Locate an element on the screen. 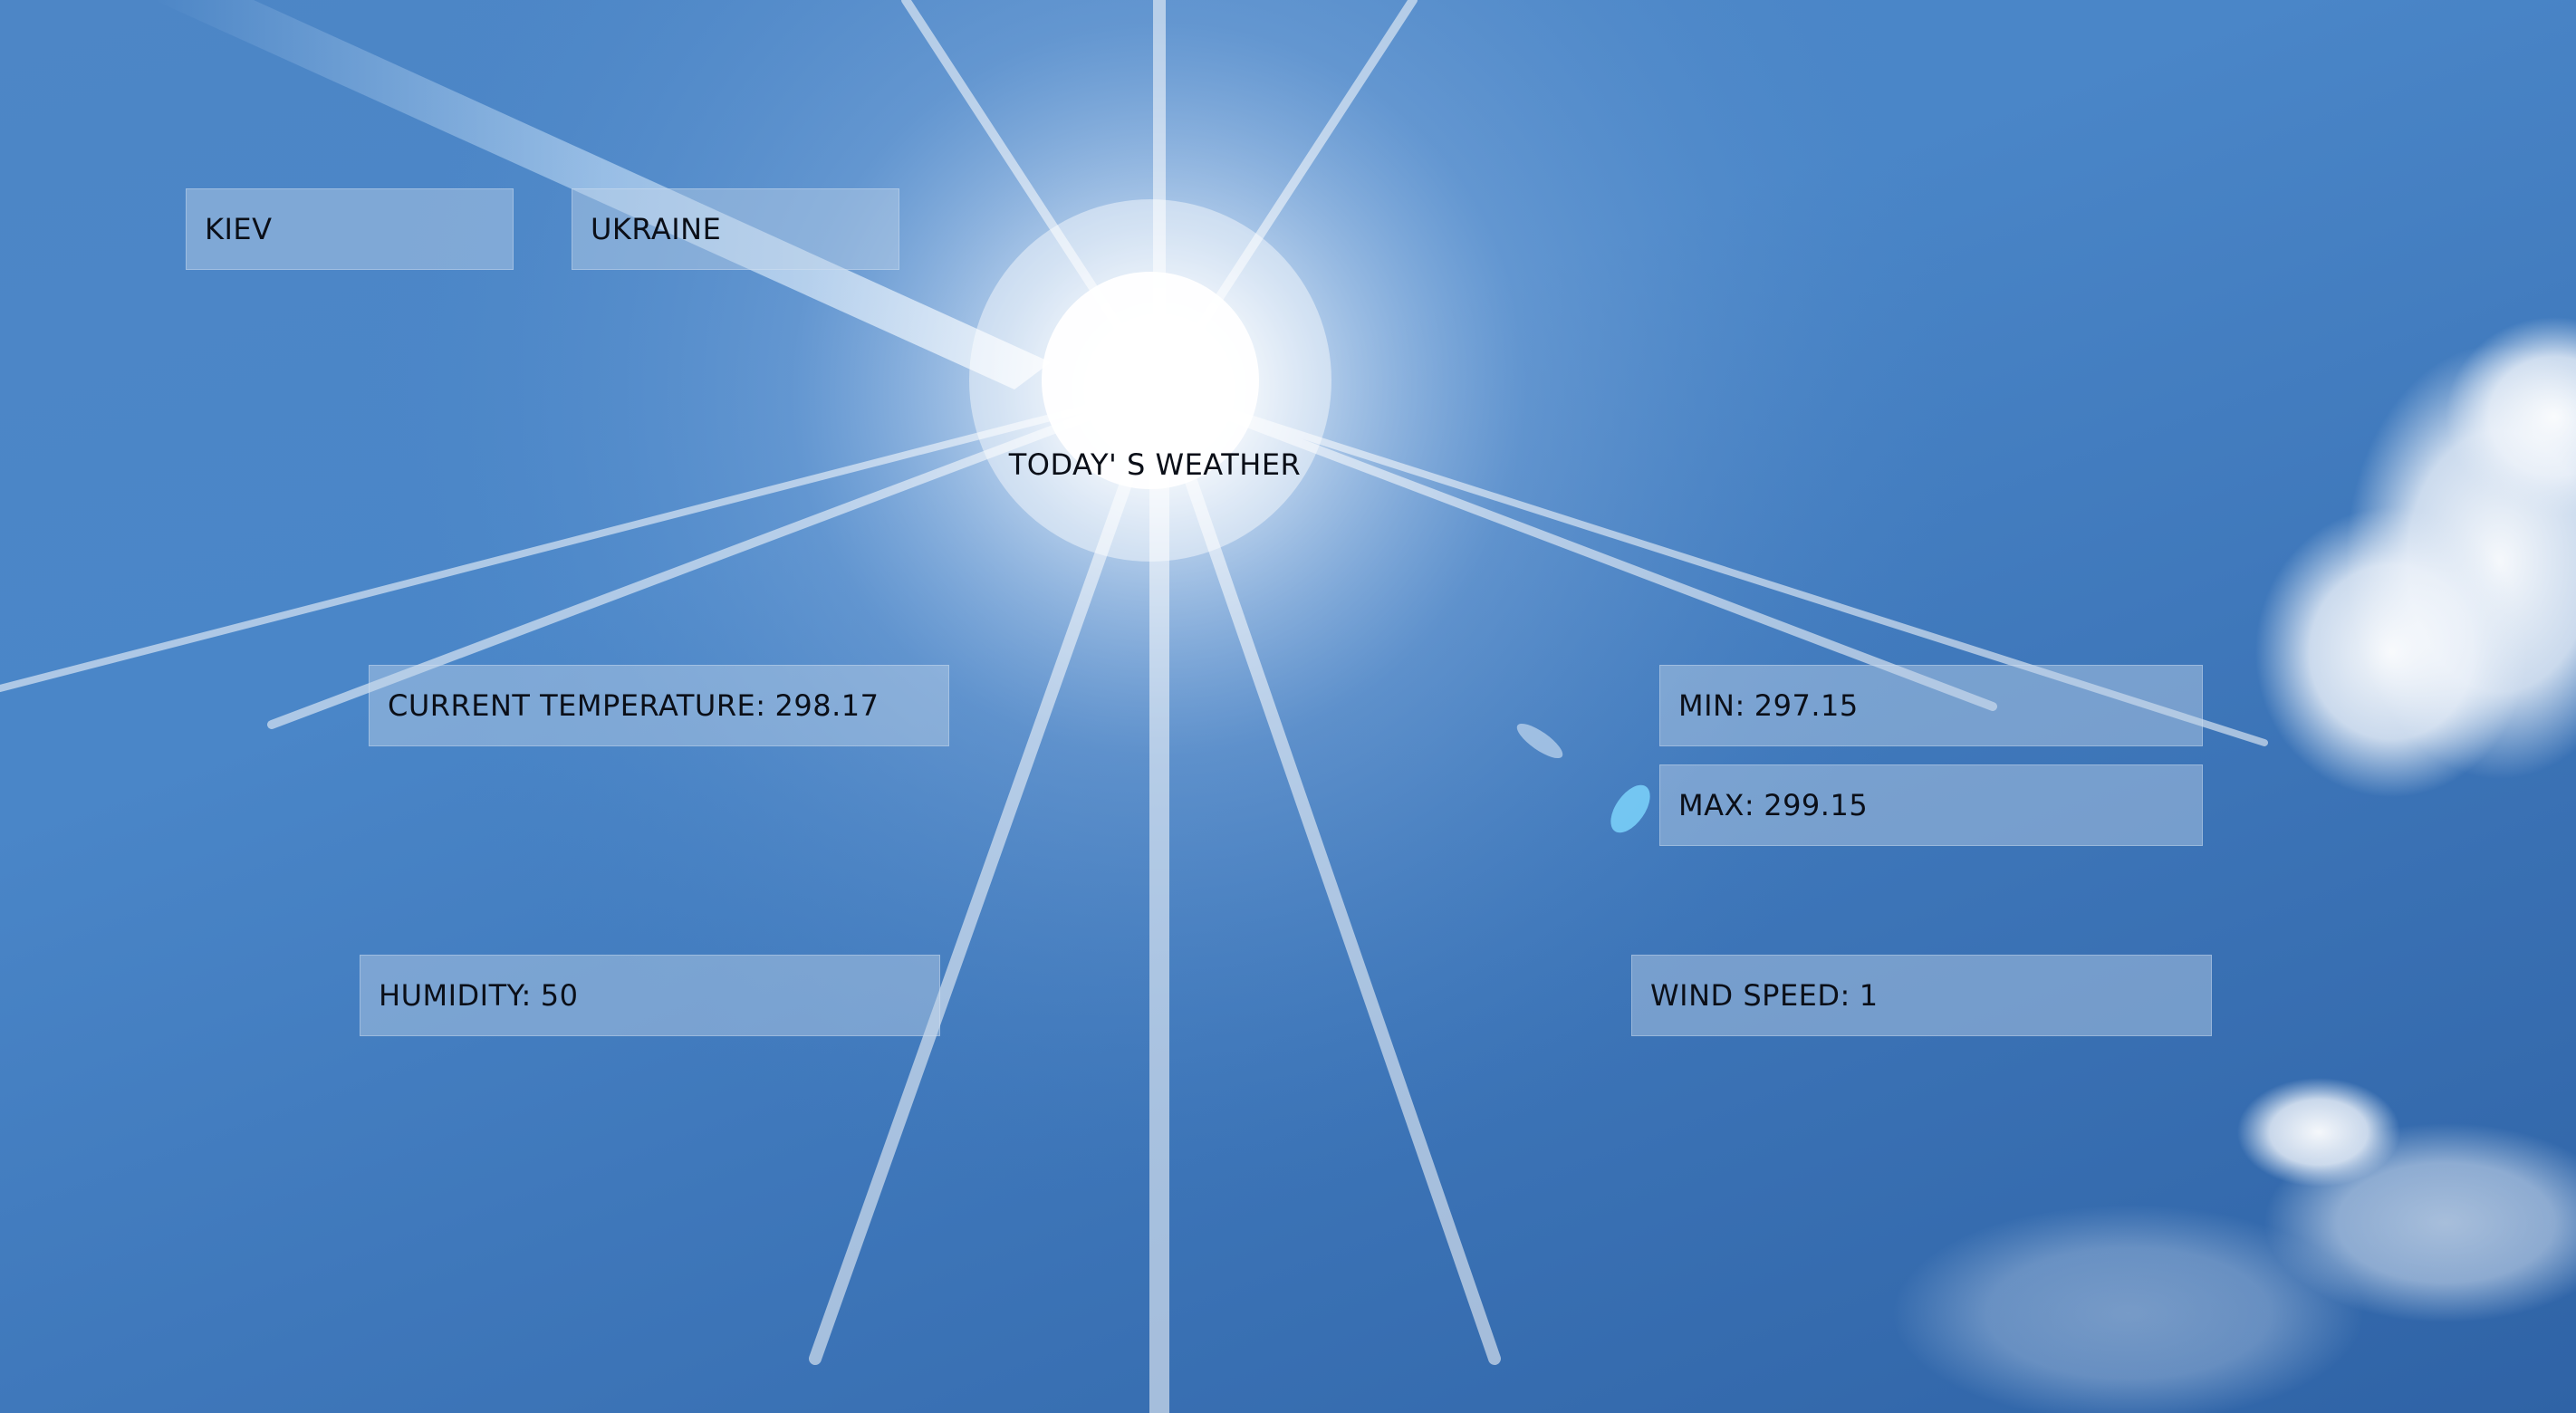 Image resolution: width=2576 pixels, height=1413 pixels. country-field is located at coordinates (735, 229).